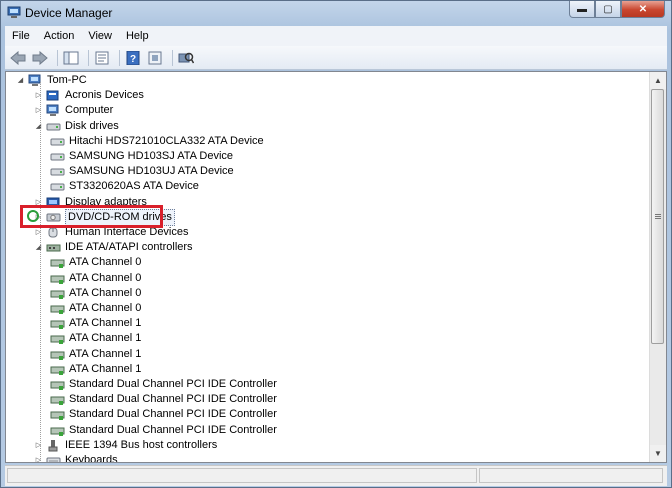 This screenshot has width=672, height=488. I want to click on tree-root: ◢ Tom-PC, so click(51, 80).